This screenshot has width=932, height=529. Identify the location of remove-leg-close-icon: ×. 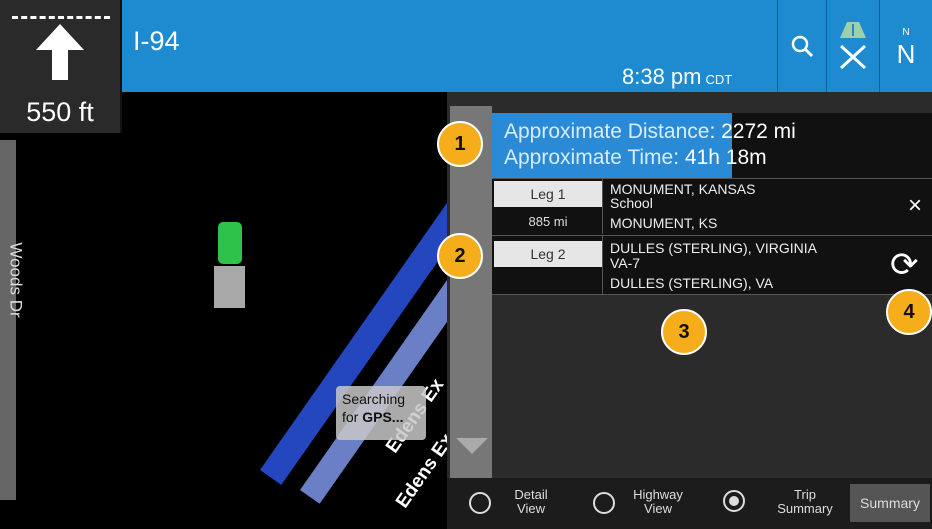
(915, 206).